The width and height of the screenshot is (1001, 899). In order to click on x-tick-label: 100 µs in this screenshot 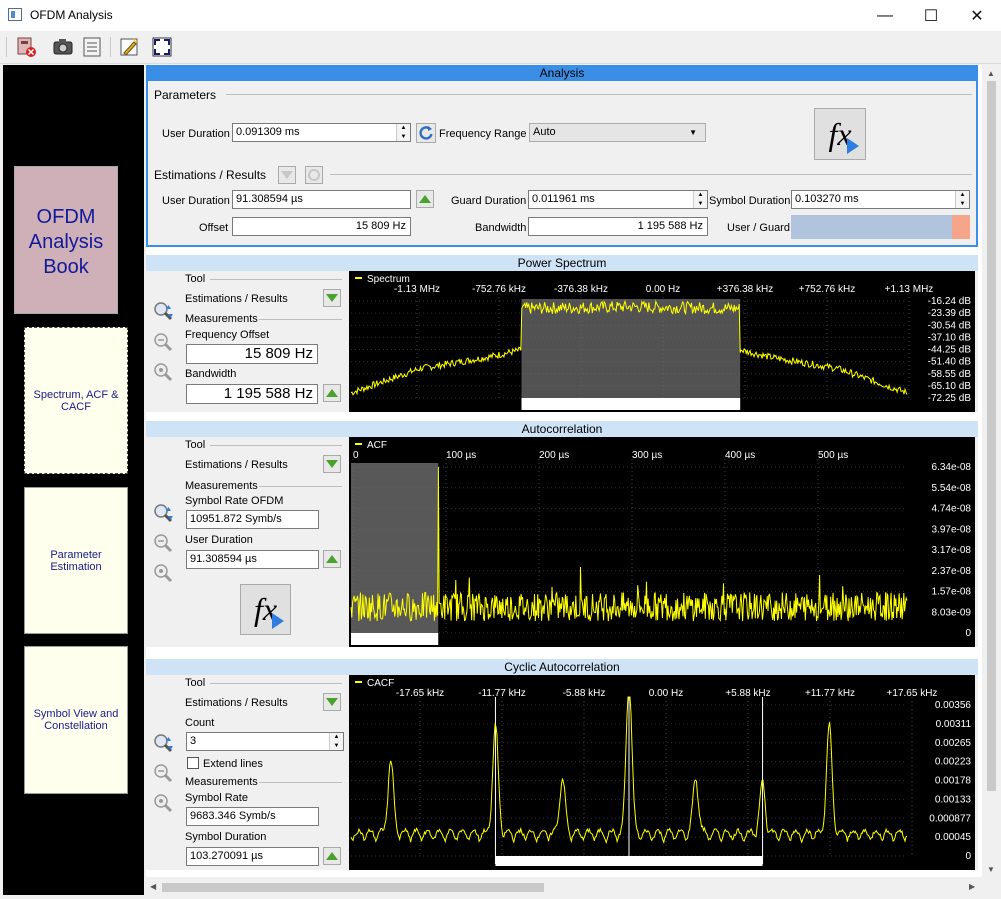, I will do `click(461, 455)`.